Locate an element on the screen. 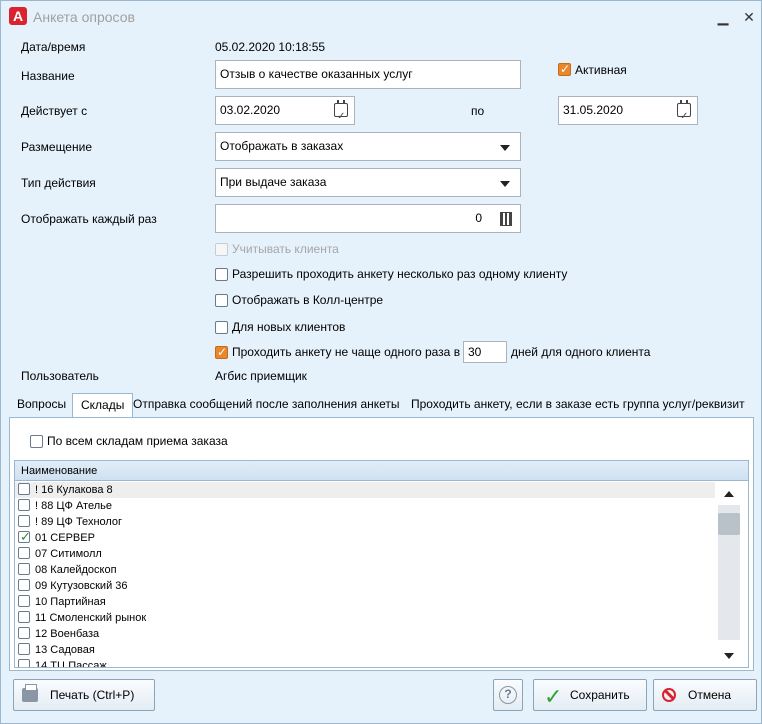 This screenshot has width=762, height=724. not-often-days-input: 30 is located at coordinates (485, 352).